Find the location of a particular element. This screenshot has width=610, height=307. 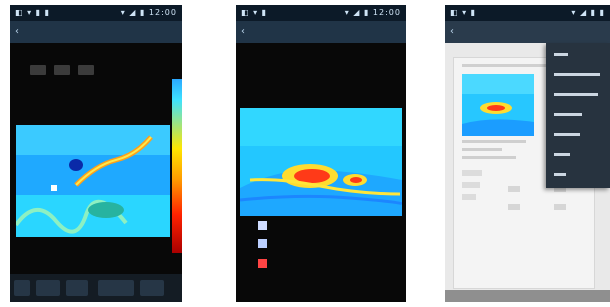

status-bar: ◧ ▾ ▮ ▾ ◢ ▮ ▮ is located at coordinates (527, 13).